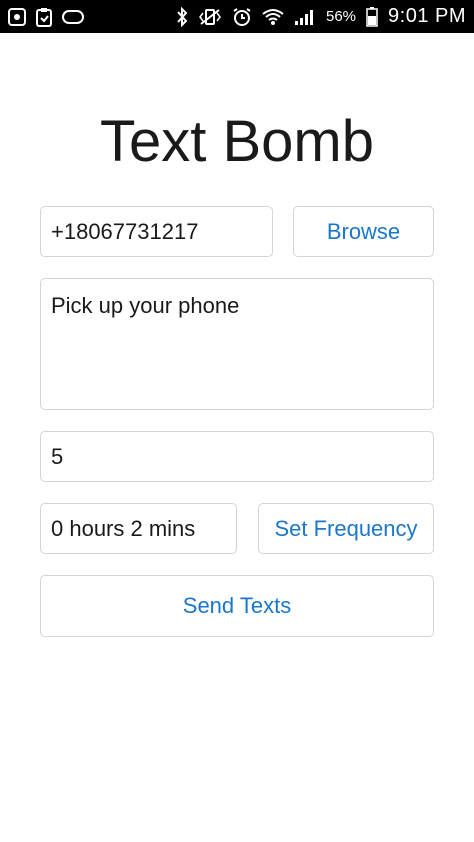 This screenshot has height=842, width=474. What do you see at coordinates (237, 141) in the screenshot?
I see `page-title: Text Bomb` at bounding box center [237, 141].